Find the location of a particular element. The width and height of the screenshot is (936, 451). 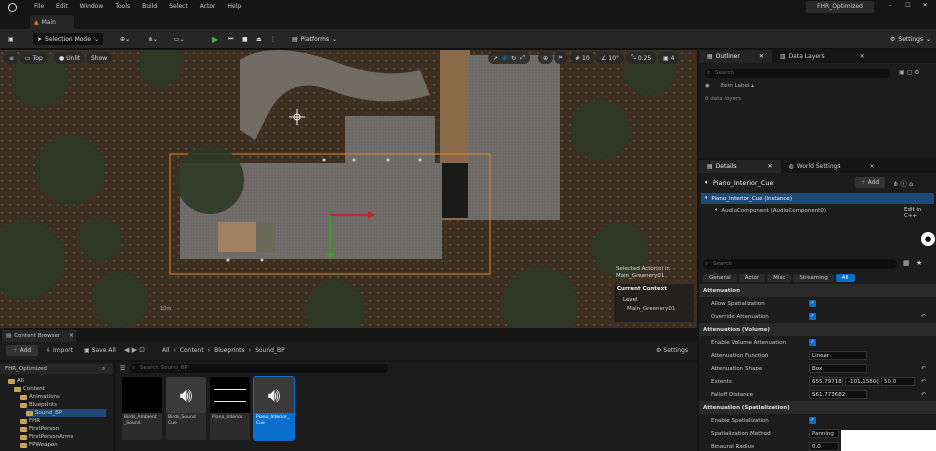

category-attenuation-spatialization: Attenuation (Spatialization) is located at coordinates (817, 407).